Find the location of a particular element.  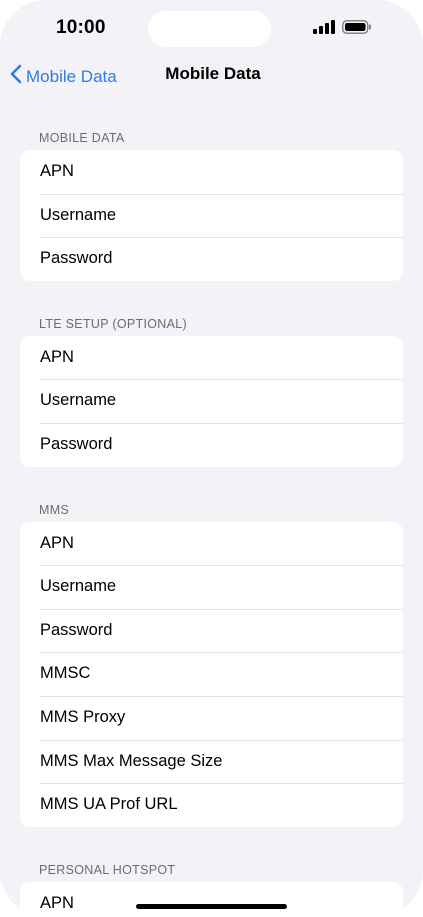

mms-ua-prof-url-field: MMS UA Prof URL is located at coordinates (211, 805).